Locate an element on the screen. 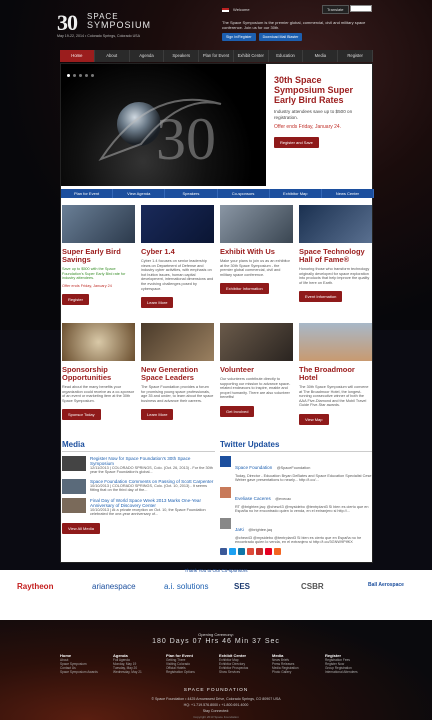 The height and width of the screenshot is (720, 432). quick-link-news-center: News Center is located at coordinates (348, 193).